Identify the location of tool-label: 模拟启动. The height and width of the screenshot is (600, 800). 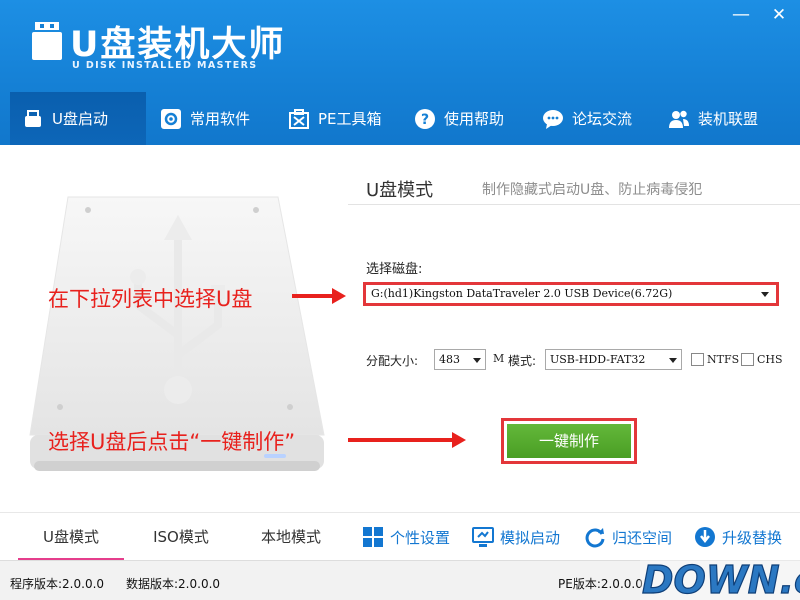
(530, 537).